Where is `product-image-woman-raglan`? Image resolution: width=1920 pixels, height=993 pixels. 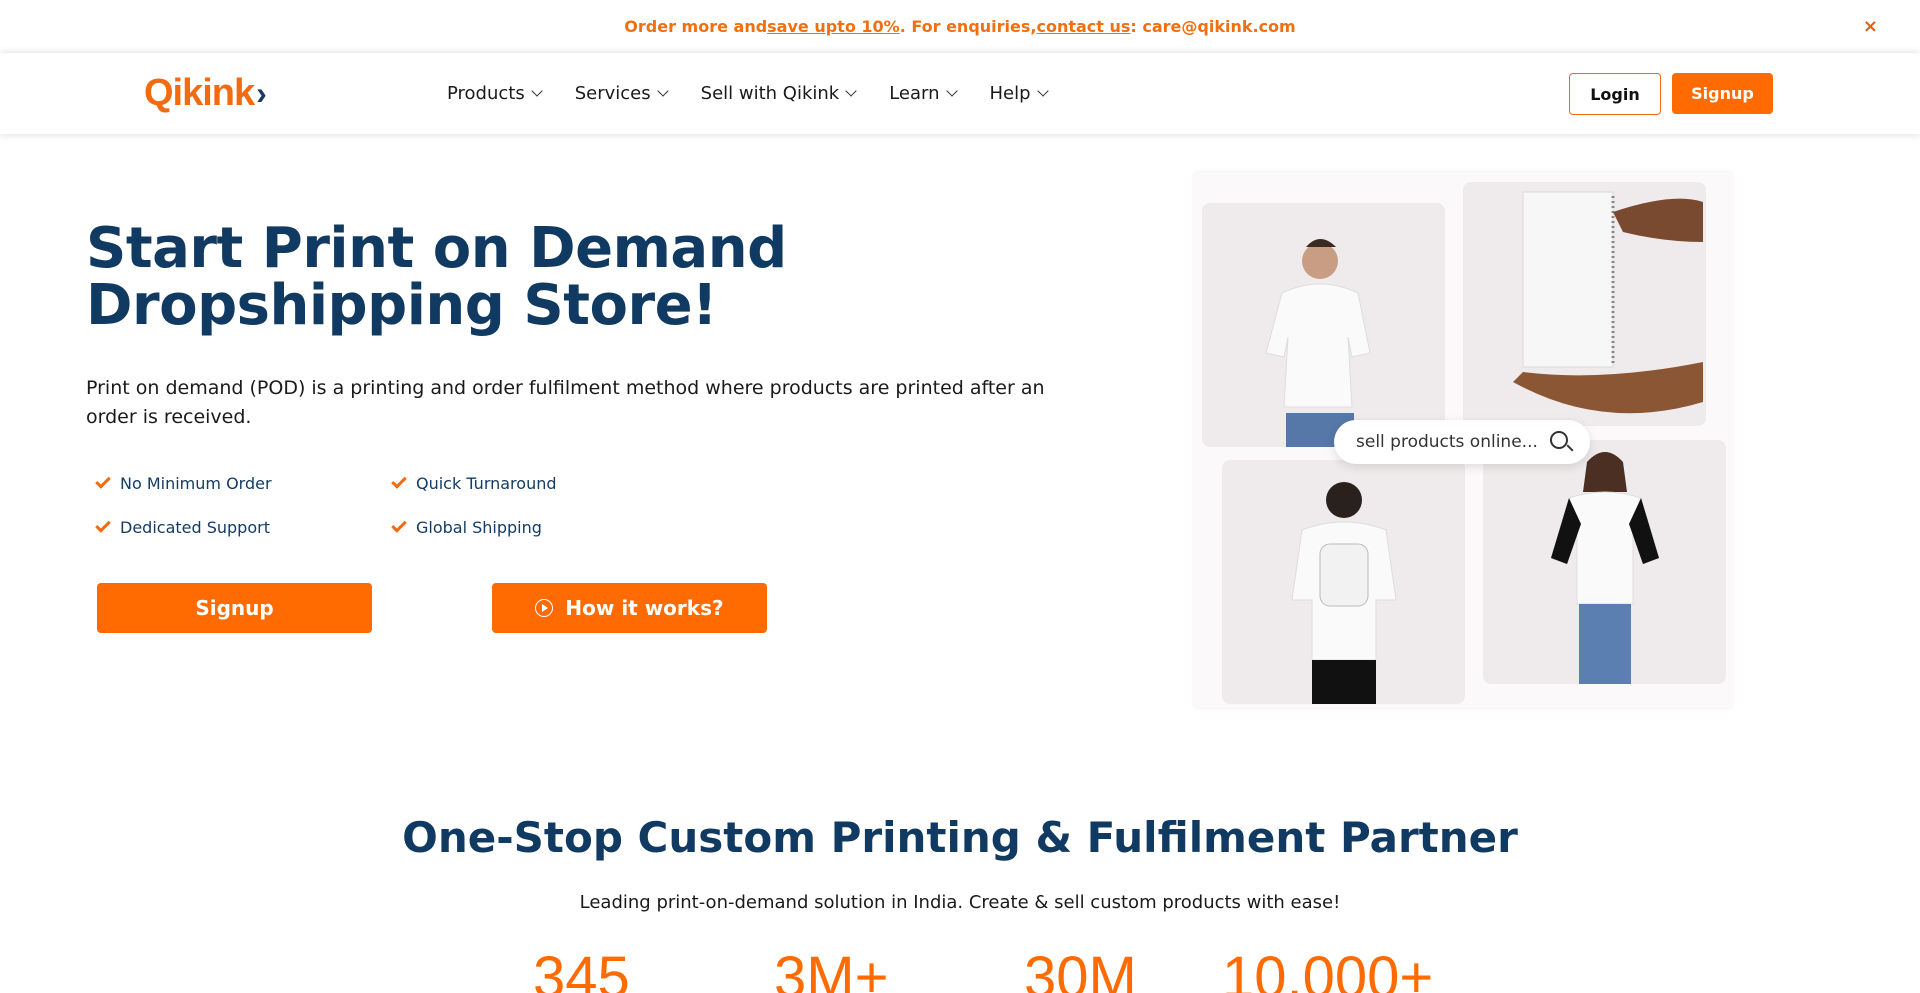 product-image-woman-raglan is located at coordinates (1604, 562).